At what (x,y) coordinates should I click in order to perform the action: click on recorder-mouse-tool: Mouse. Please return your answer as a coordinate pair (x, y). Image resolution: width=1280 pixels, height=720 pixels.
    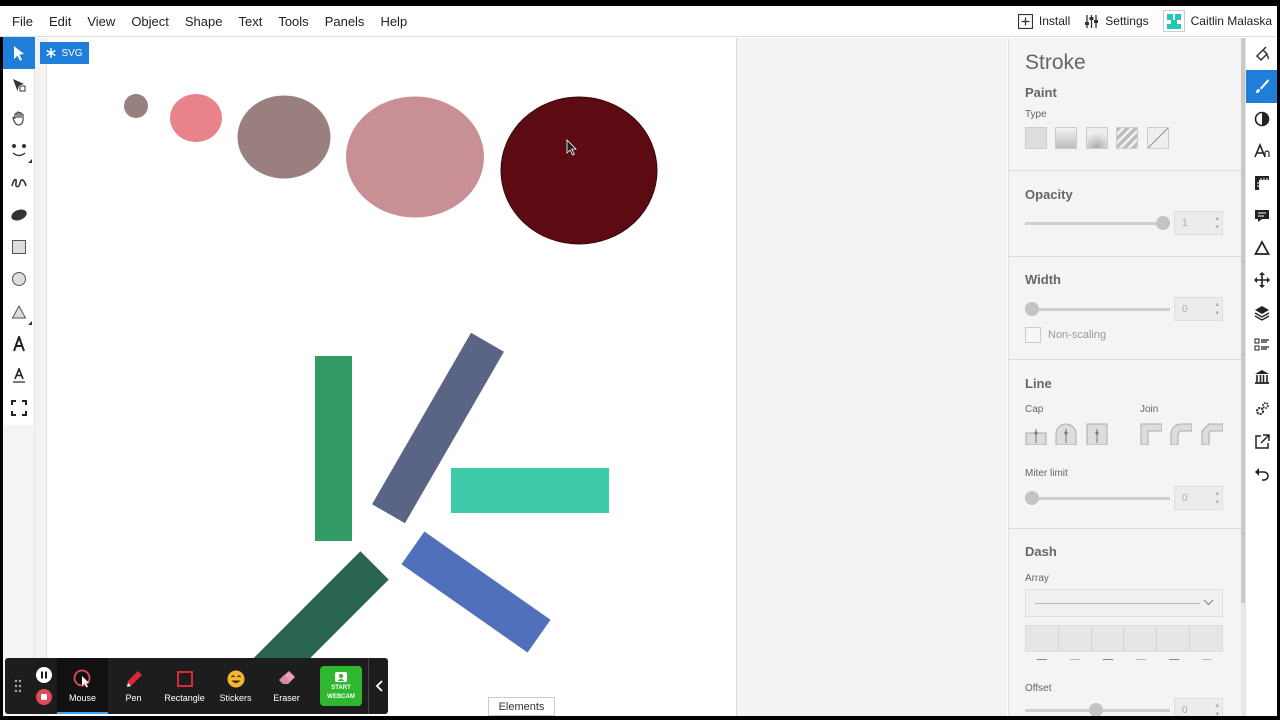
    Looking at the image, I should click on (82, 686).